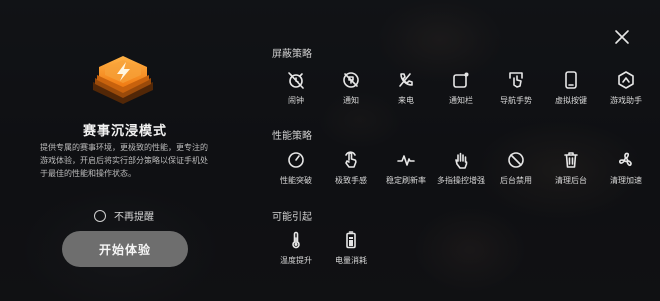 This screenshot has height=301, width=660. I want to click on performance-item-clean-boost: 清理加速, so click(626, 168).